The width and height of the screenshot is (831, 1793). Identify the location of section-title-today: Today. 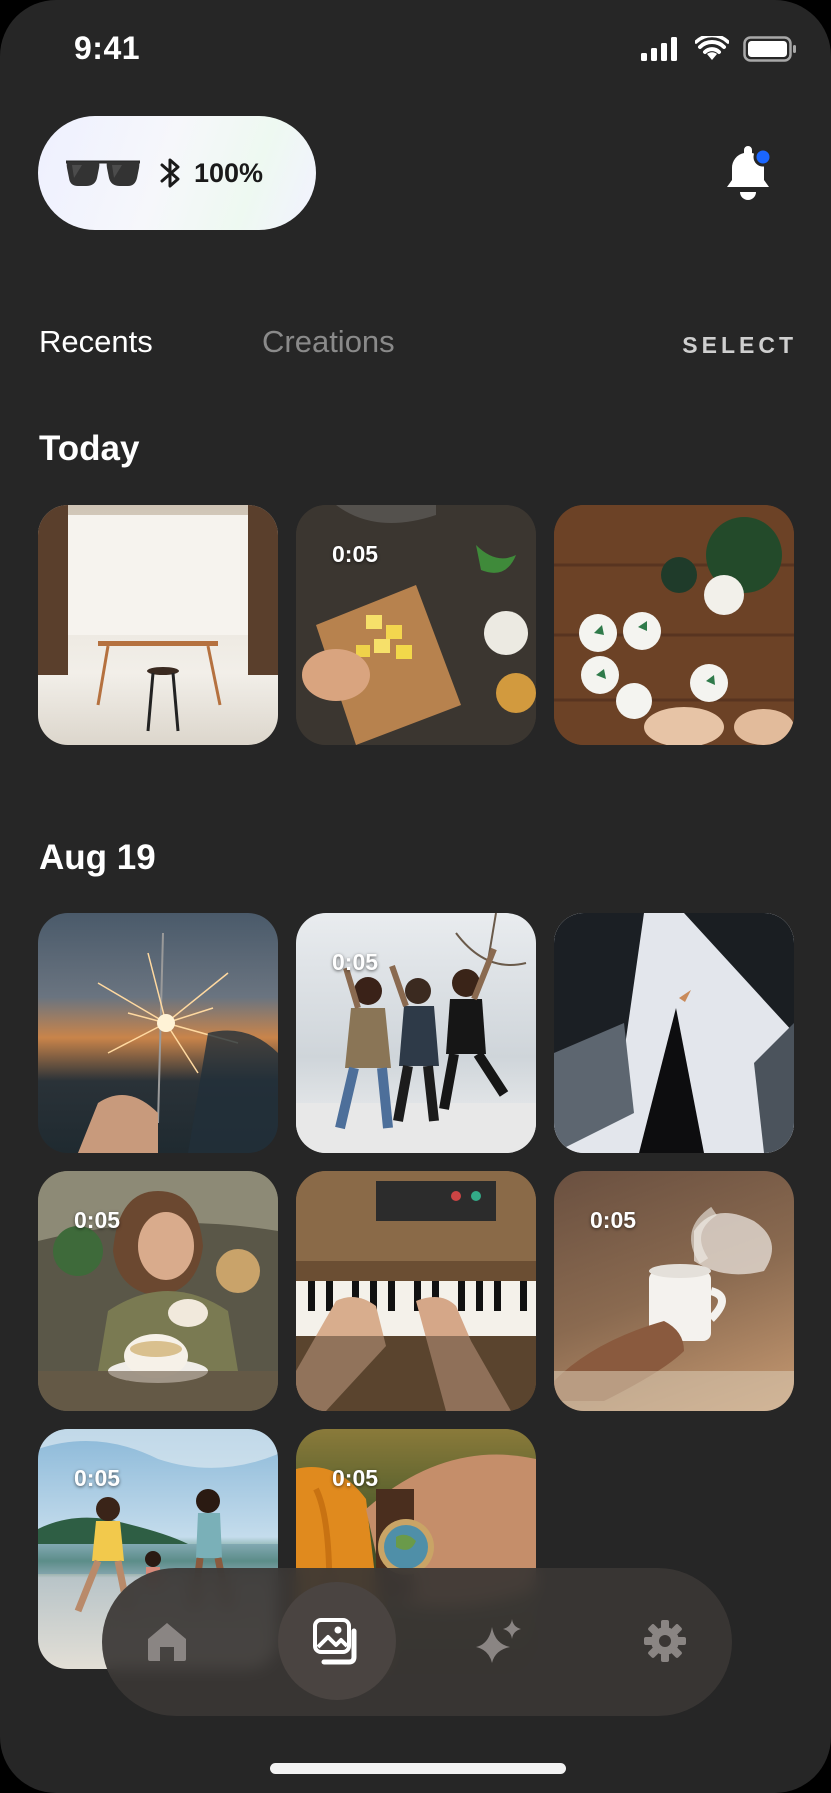
(89, 448).